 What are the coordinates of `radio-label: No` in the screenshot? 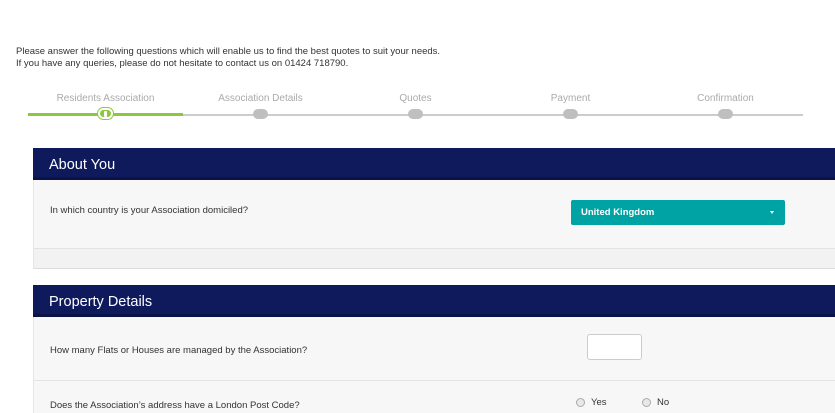 It's located at (663, 402).